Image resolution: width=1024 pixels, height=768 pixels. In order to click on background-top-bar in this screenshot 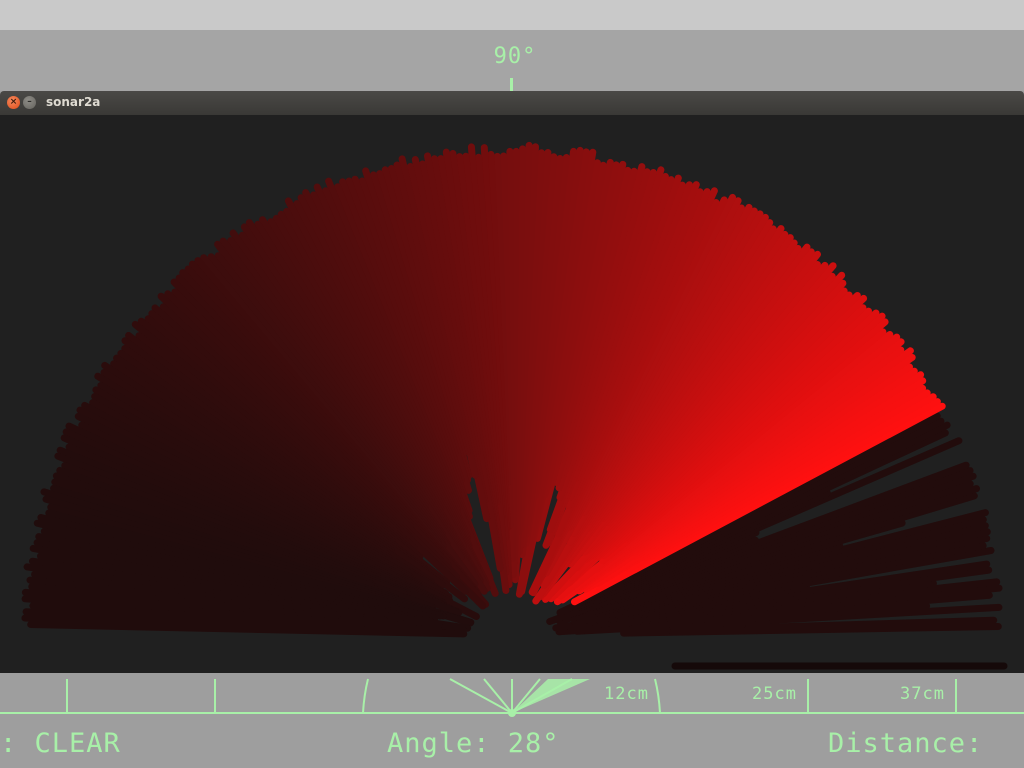, I will do `click(512, 15)`.